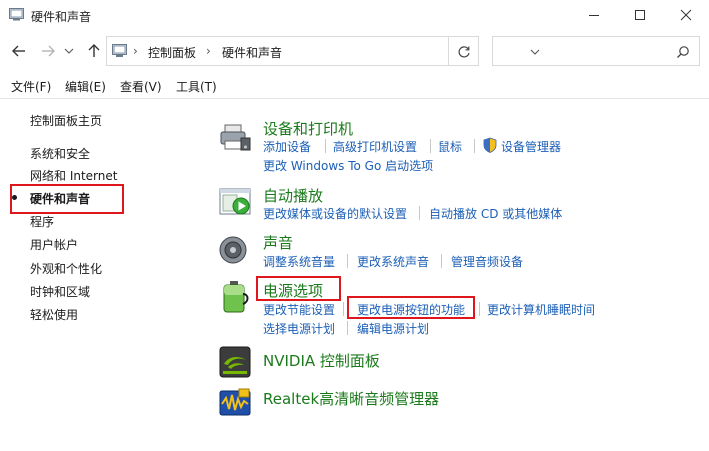 The image size is (709, 451). I want to click on minimize-icon, so click(594, 15).